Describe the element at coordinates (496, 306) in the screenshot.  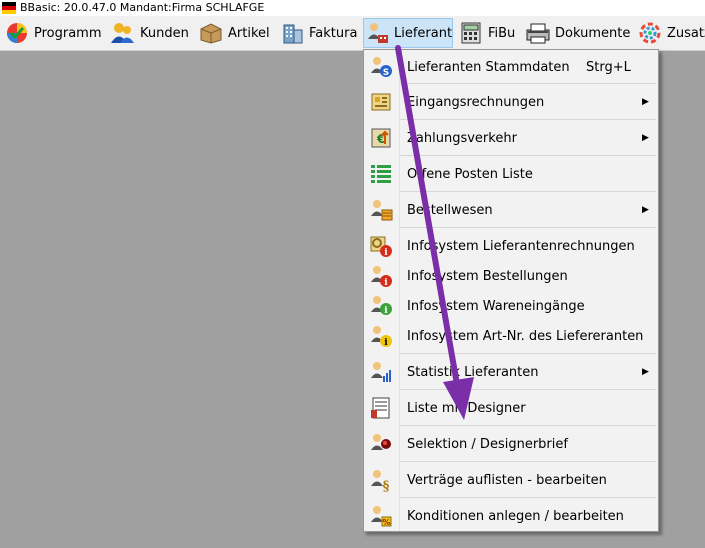
I see `menu-item-label: Infosystem Wareneingänge` at that location.